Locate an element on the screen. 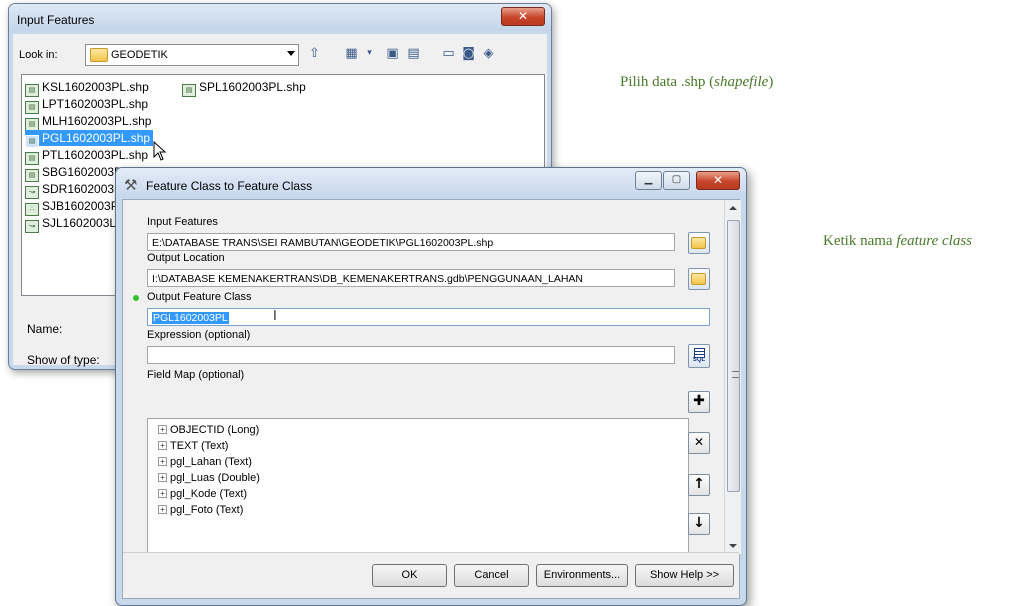 The width and height of the screenshot is (1033, 606). output-feature-class-value: PGL1602003PL is located at coordinates (190, 318).